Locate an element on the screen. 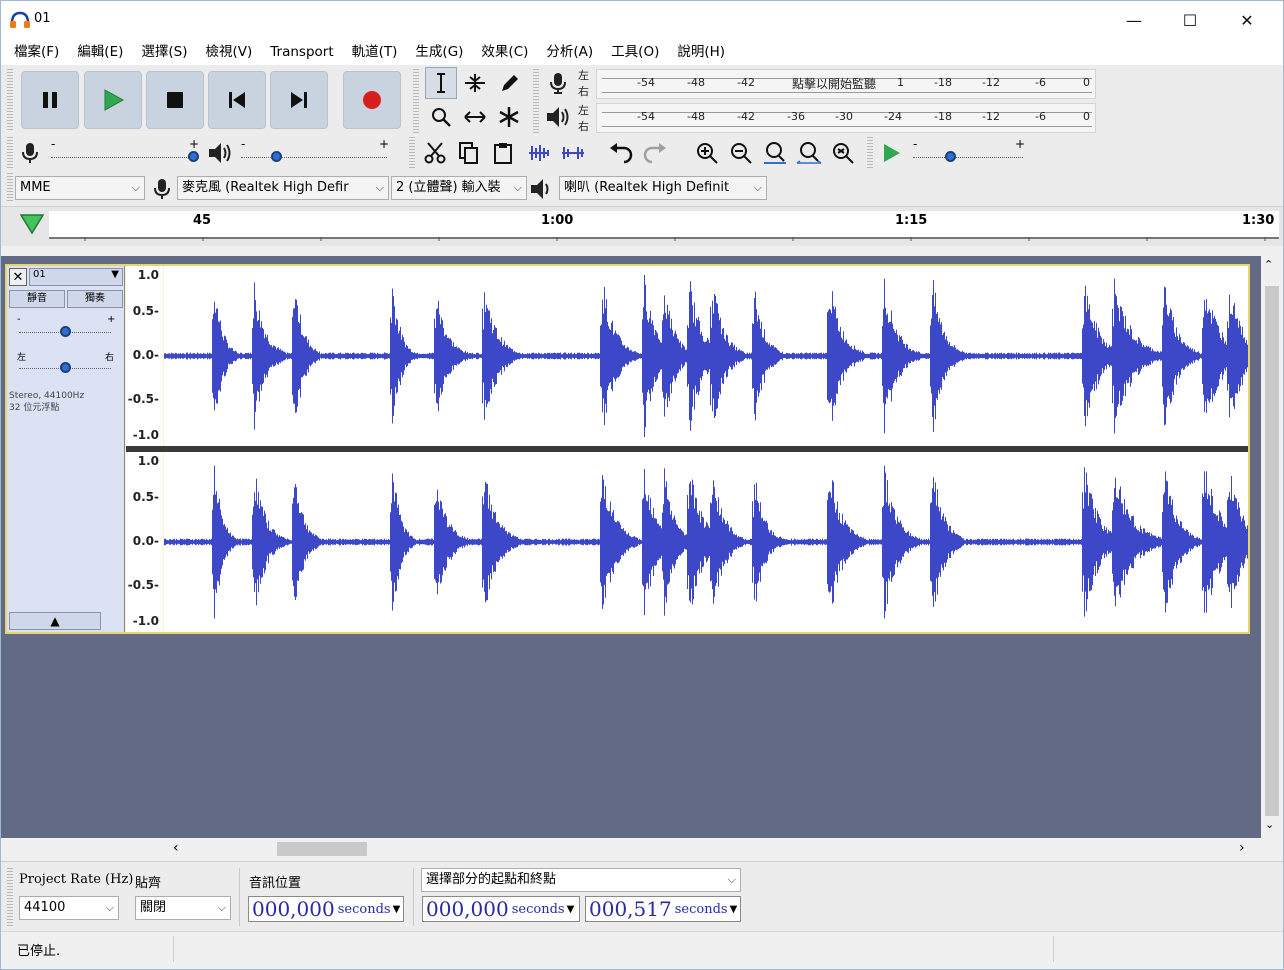  cut-button is located at coordinates (435, 153).